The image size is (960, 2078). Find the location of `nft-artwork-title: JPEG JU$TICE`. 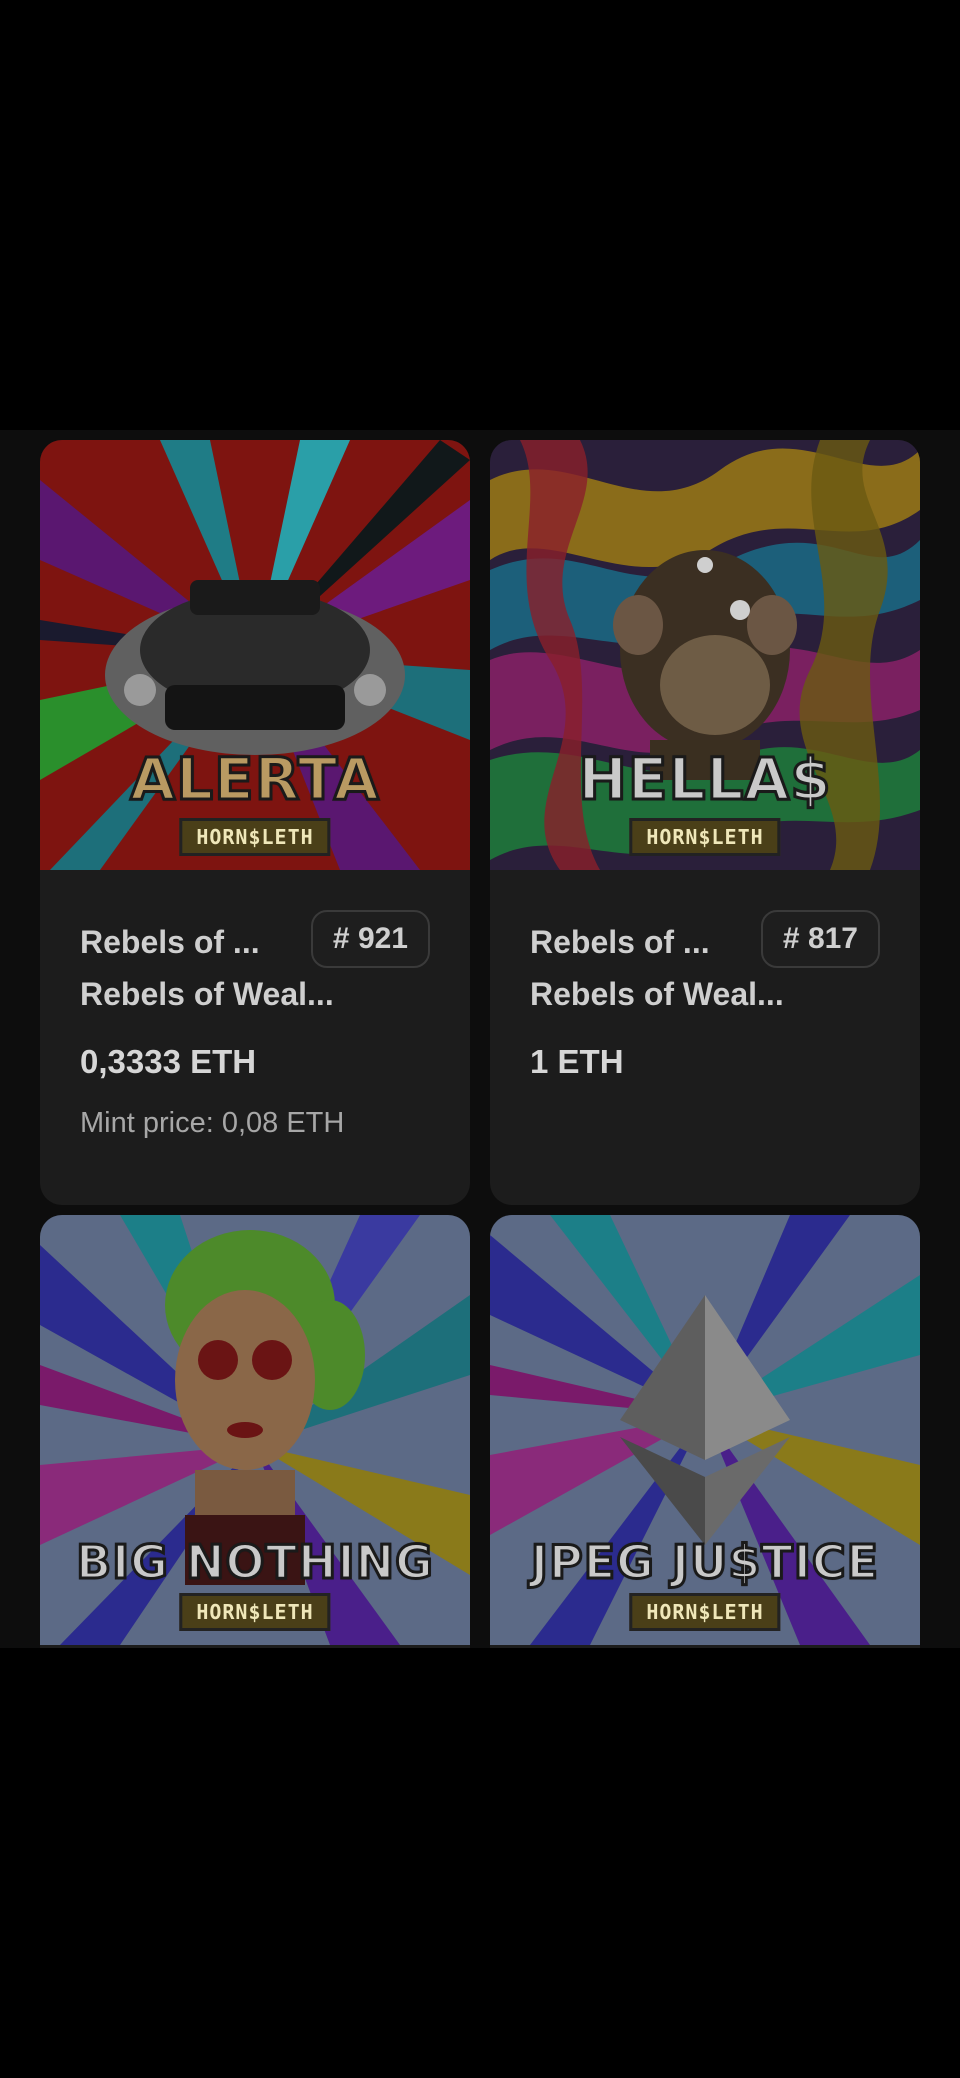

nft-artwork-title: JPEG JU$TICE is located at coordinates (704, 1562).